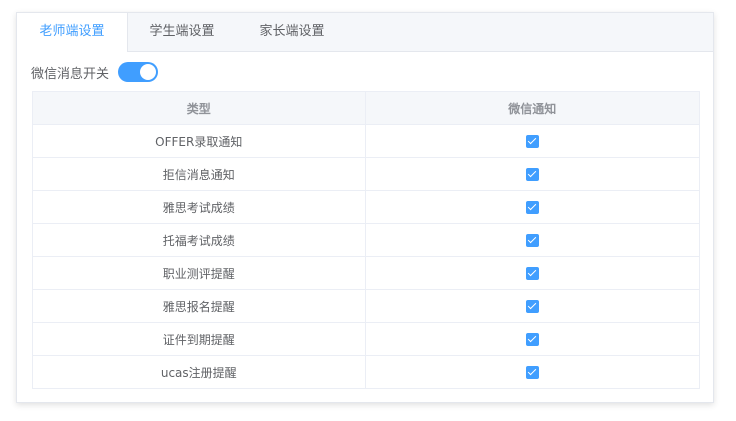  Describe the element at coordinates (365, 32) in the screenshot. I see `tab-bar: 老师端设置 学生端设置 家长端设置` at that location.